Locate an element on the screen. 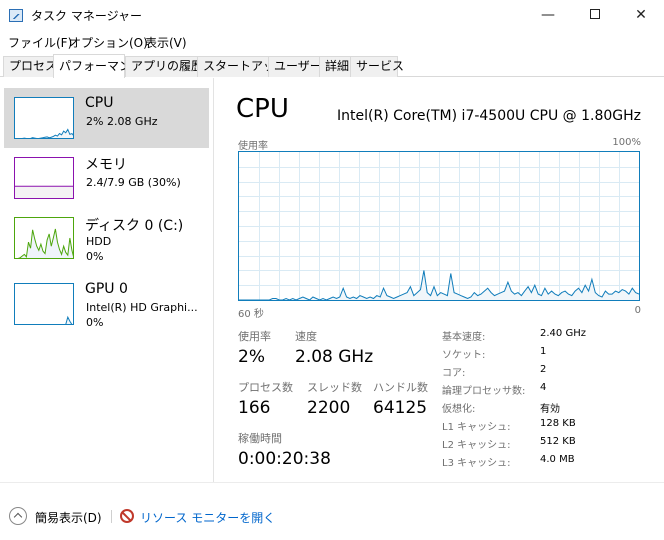 This screenshot has width=664, height=540. menu-bar: ファイル(F) オプション(O) 表示(V) is located at coordinates (332, 41).